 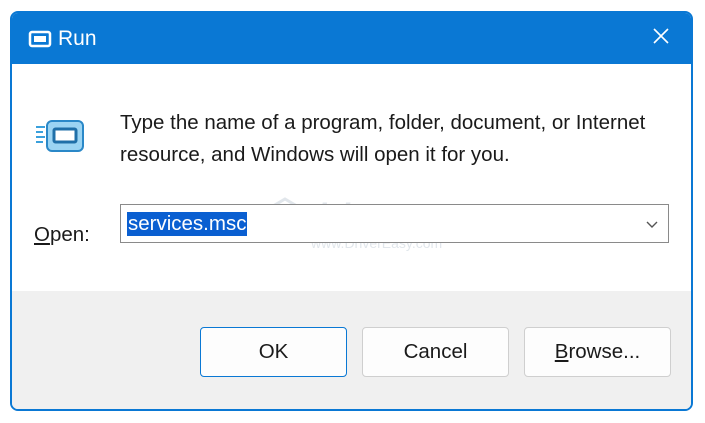 I want to click on open-label-text: pen:, so click(x=69, y=234).